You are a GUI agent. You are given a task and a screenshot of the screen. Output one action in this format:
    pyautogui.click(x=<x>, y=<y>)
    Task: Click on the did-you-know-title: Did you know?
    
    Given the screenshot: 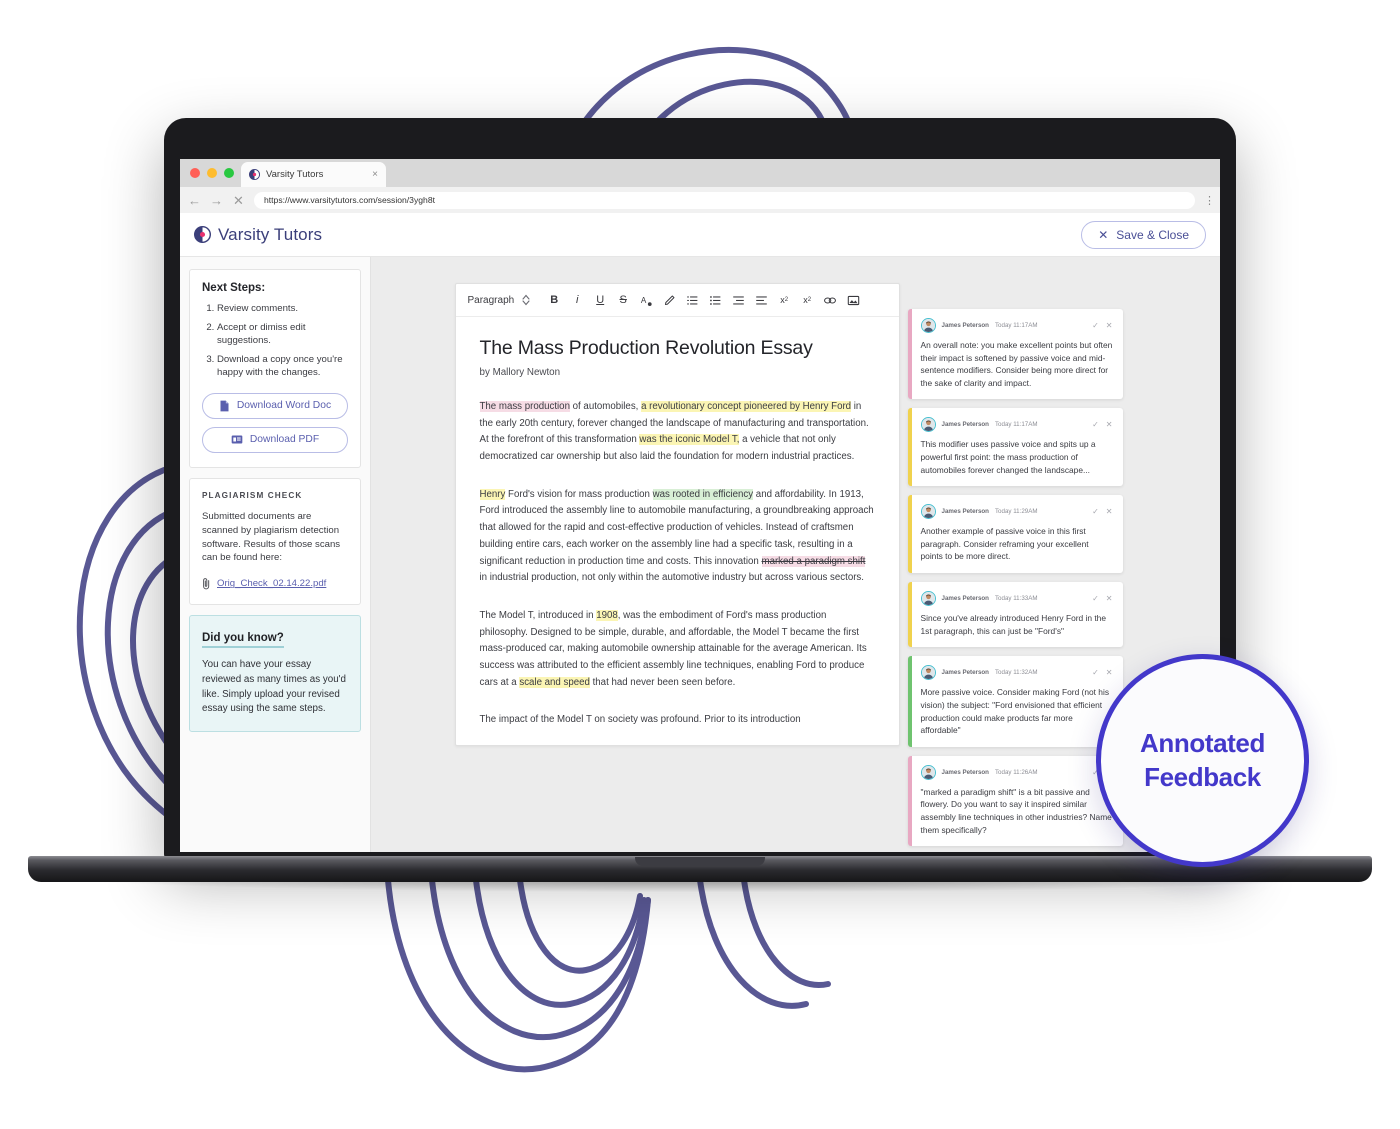 What is the action you would take?
    pyautogui.click(x=243, y=640)
    